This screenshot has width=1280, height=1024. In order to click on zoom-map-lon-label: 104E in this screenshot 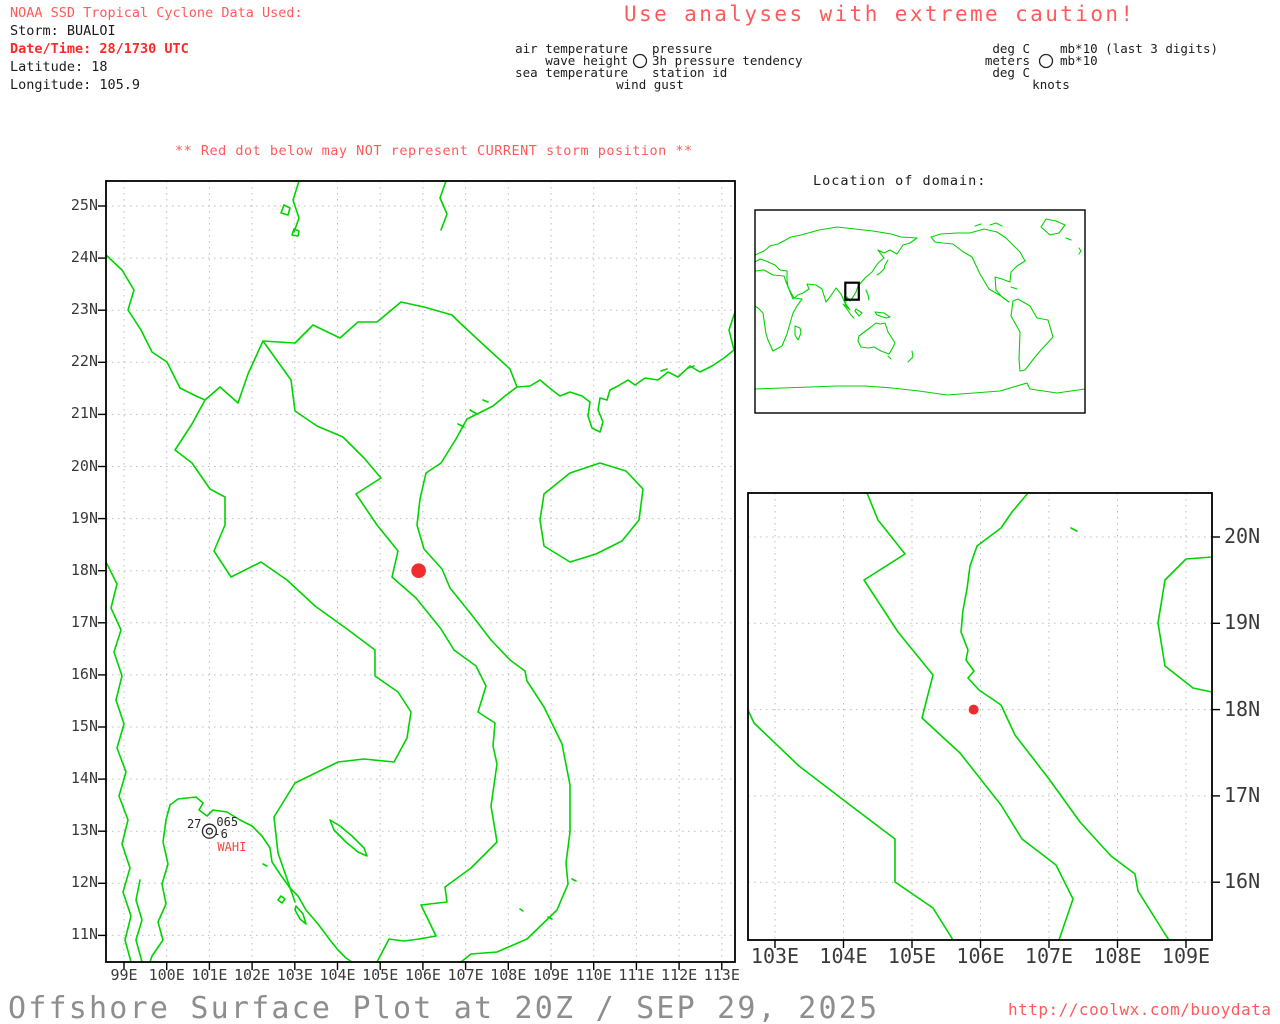, I will do `click(843, 956)`.